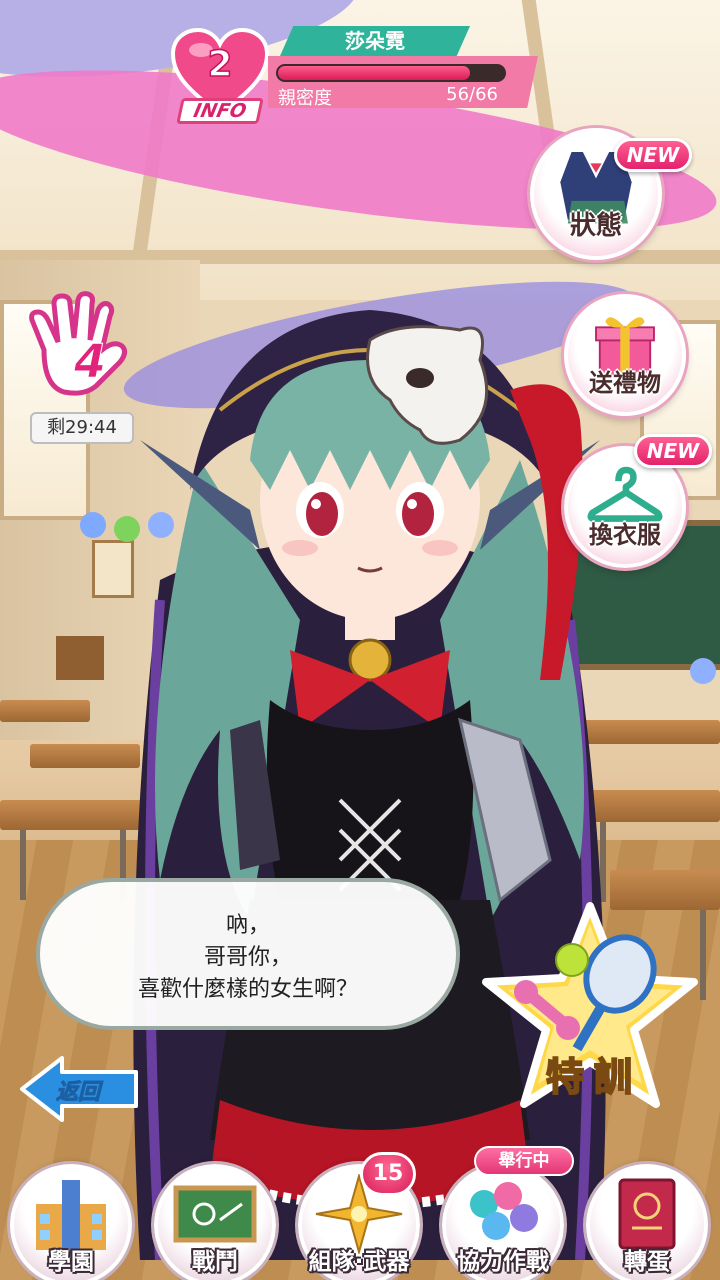 Image resolution: width=720 pixels, height=1280 pixels. What do you see at coordinates (625, 355) in the screenshot?
I see `send-gift-button: 送禮物` at bounding box center [625, 355].